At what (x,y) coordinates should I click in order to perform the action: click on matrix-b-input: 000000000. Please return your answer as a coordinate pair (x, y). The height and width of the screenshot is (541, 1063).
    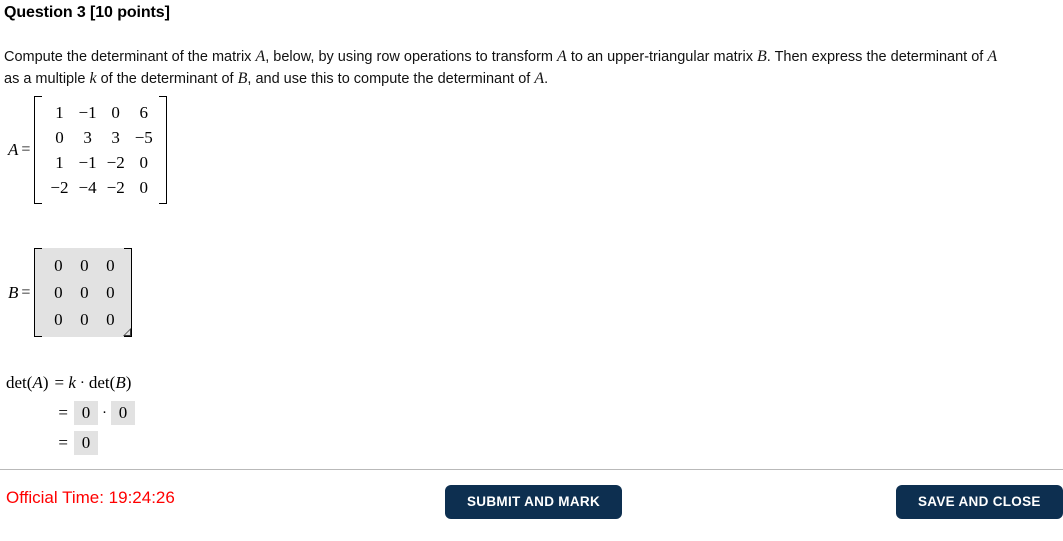
    Looking at the image, I should click on (83, 292).